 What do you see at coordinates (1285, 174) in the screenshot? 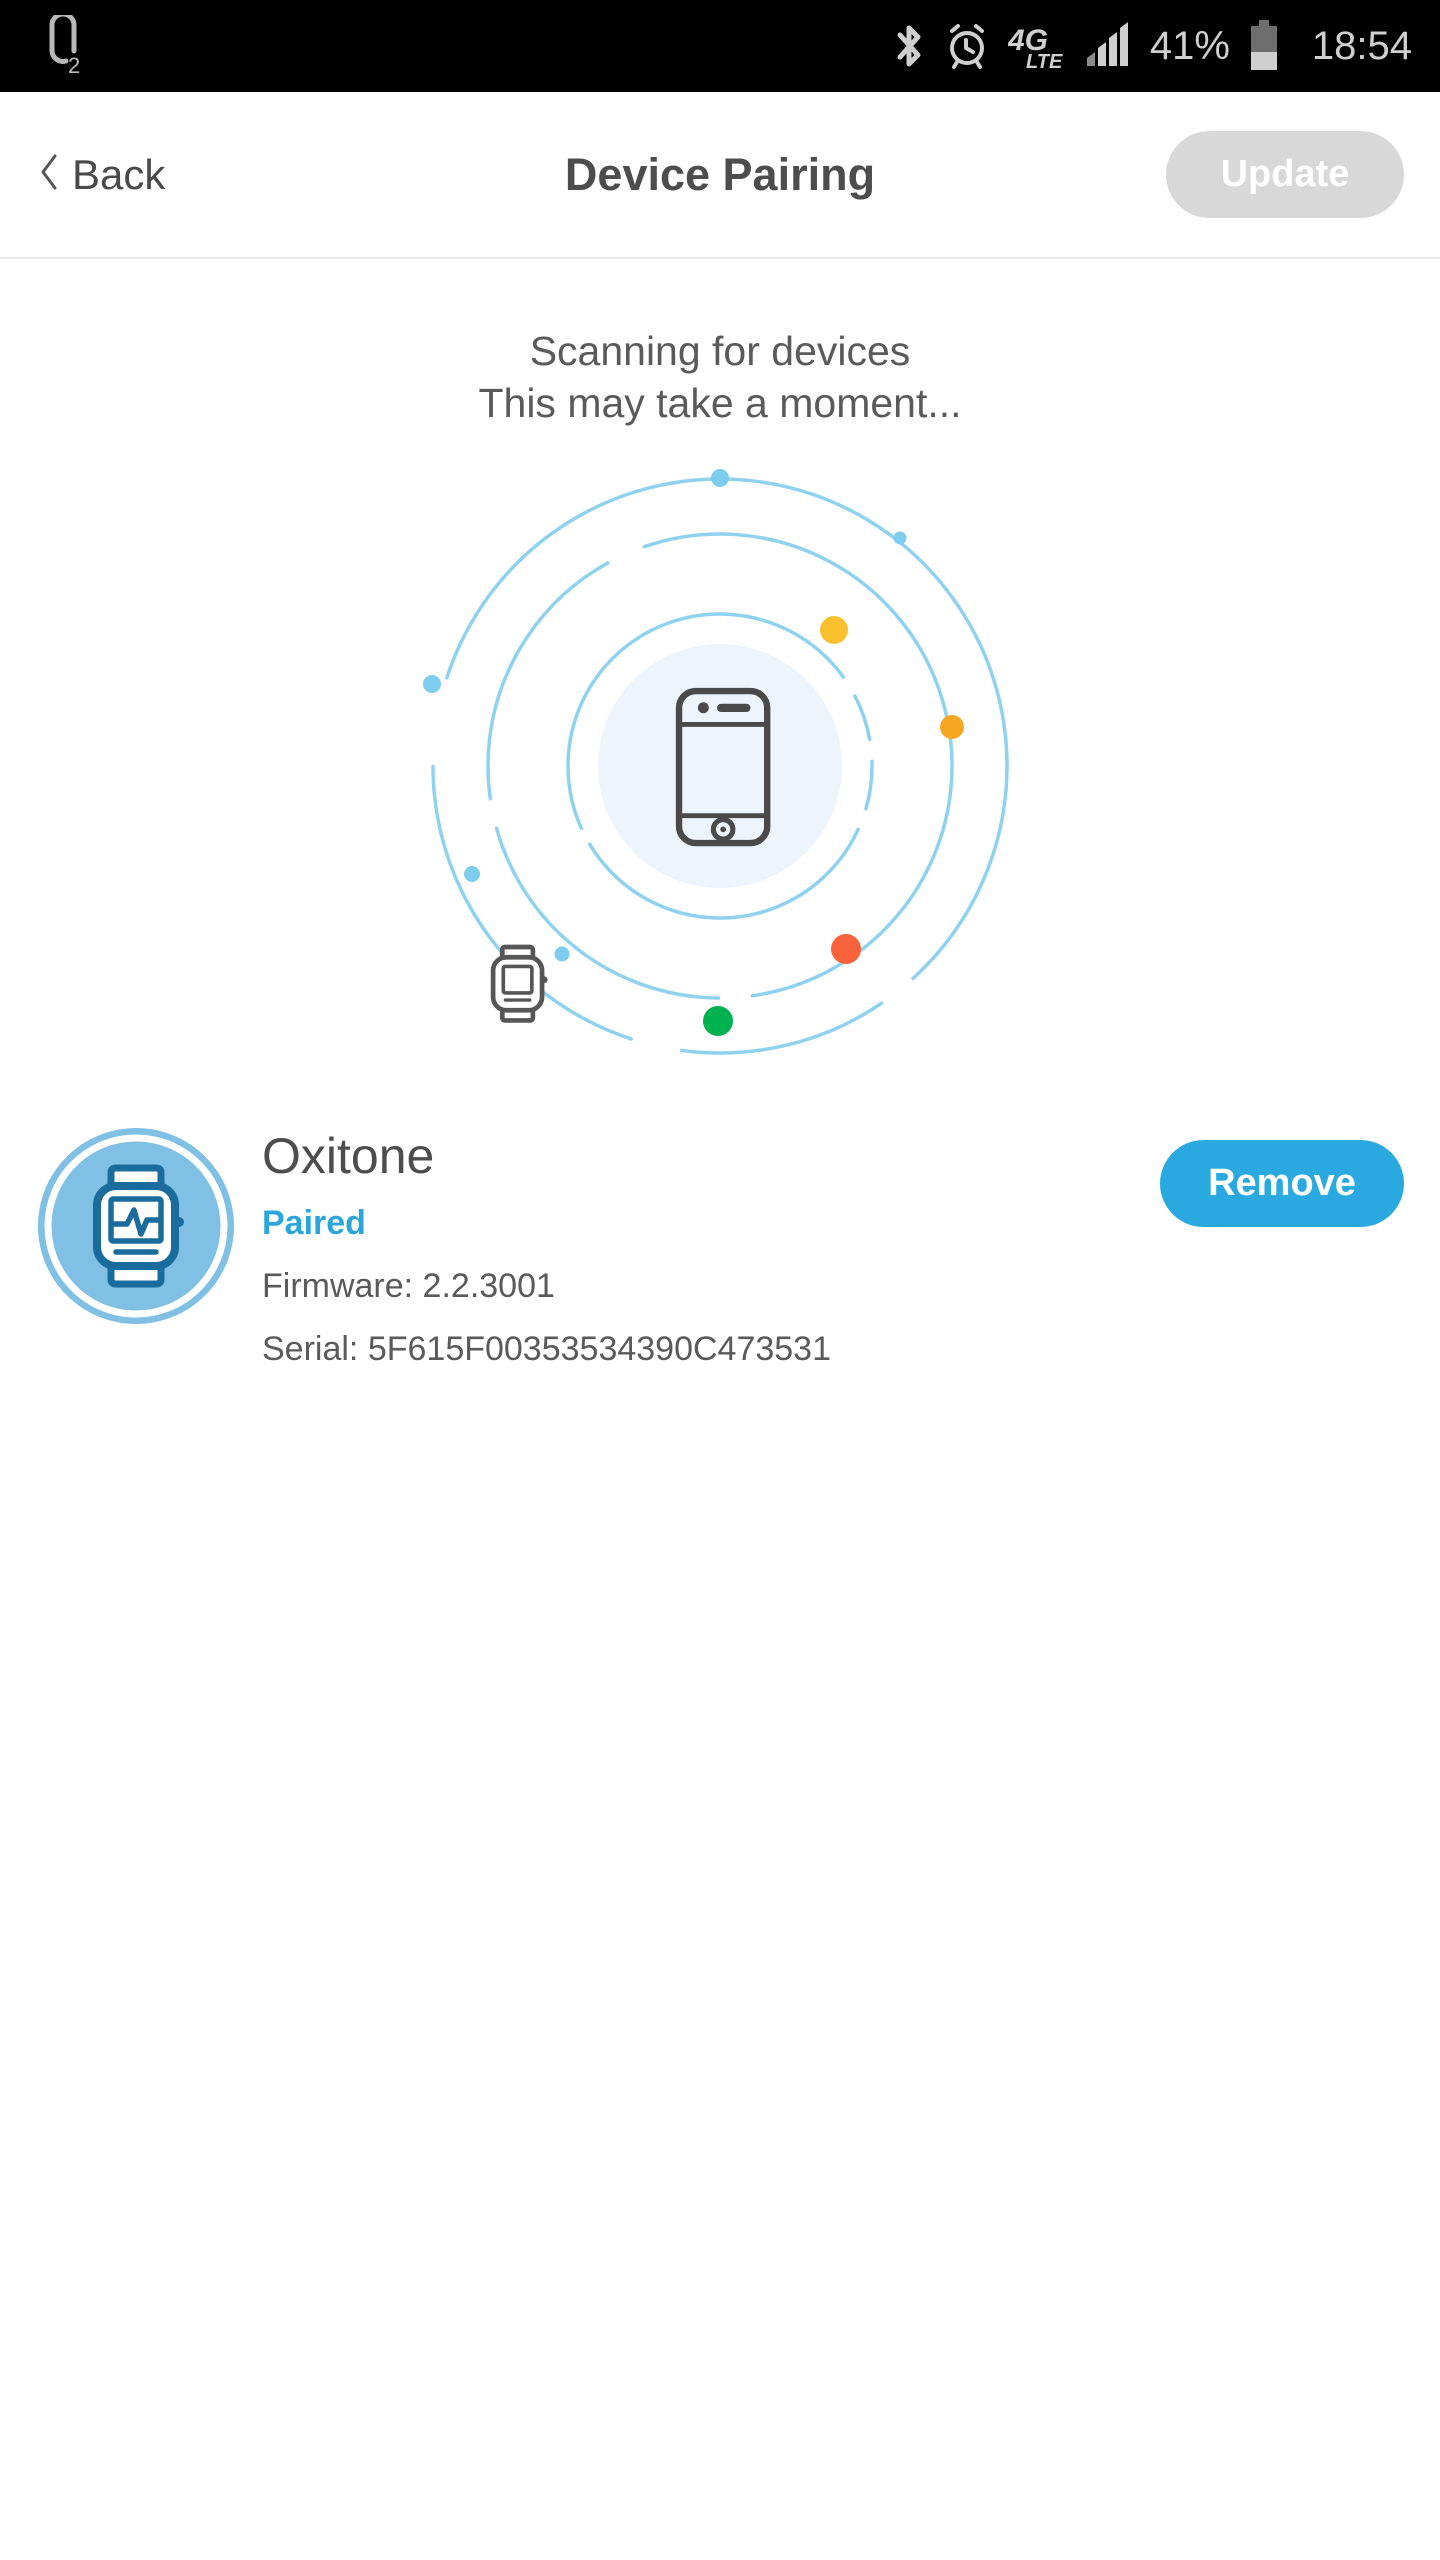
I see `update-button: Update` at bounding box center [1285, 174].